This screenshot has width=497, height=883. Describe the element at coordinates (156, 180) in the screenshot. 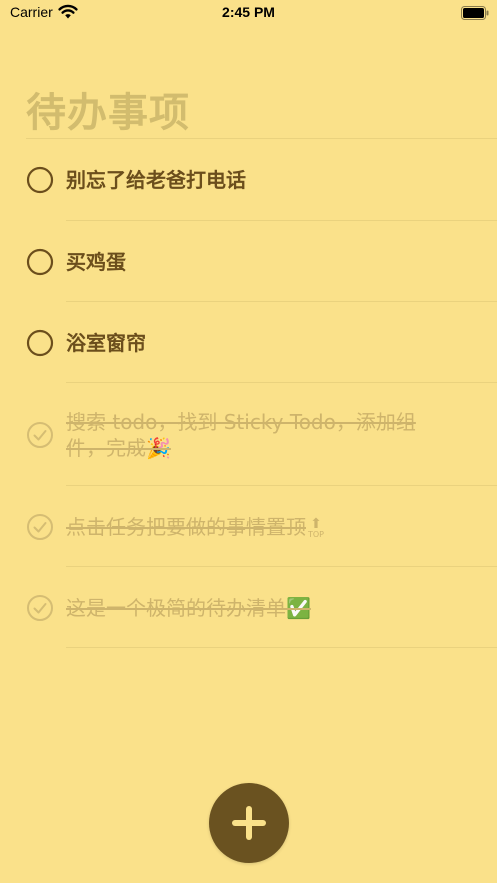

I see `todo-text: 别忘了给老爸打电话` at that location.